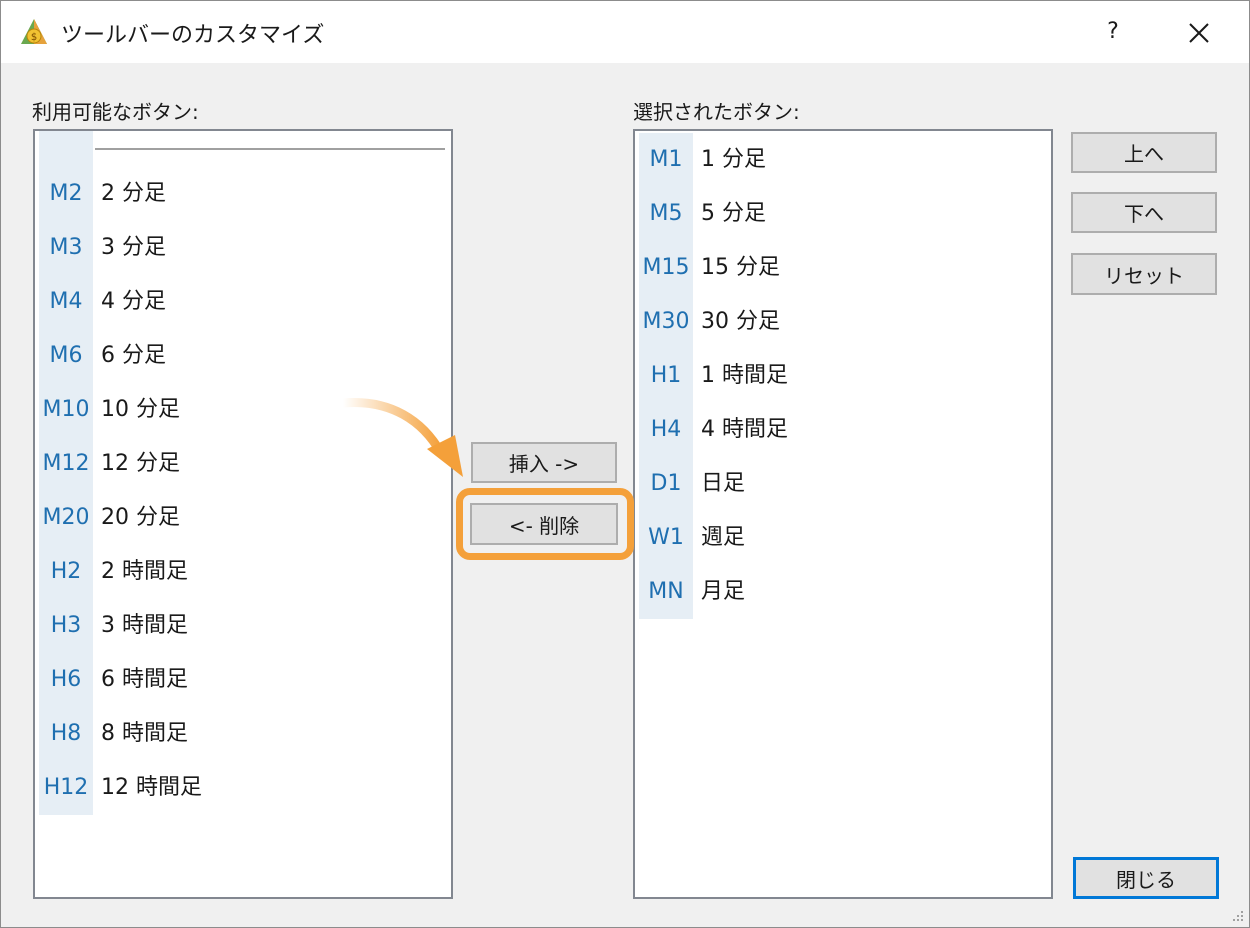 The height and width of the screenshot is (928, 1250). What do you see at coordinates (243, 518) in the screenshot?
I see `available-item-m20: M20 20 分足` at bounding box center [243, 518].